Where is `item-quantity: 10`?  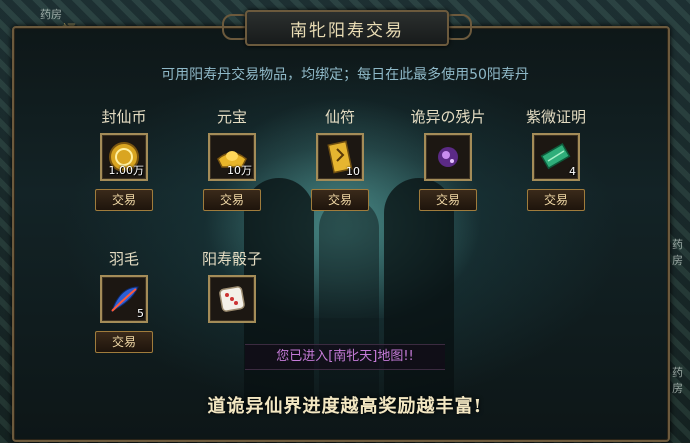 item-quantity: 10 is located at coordinates (353, 171).